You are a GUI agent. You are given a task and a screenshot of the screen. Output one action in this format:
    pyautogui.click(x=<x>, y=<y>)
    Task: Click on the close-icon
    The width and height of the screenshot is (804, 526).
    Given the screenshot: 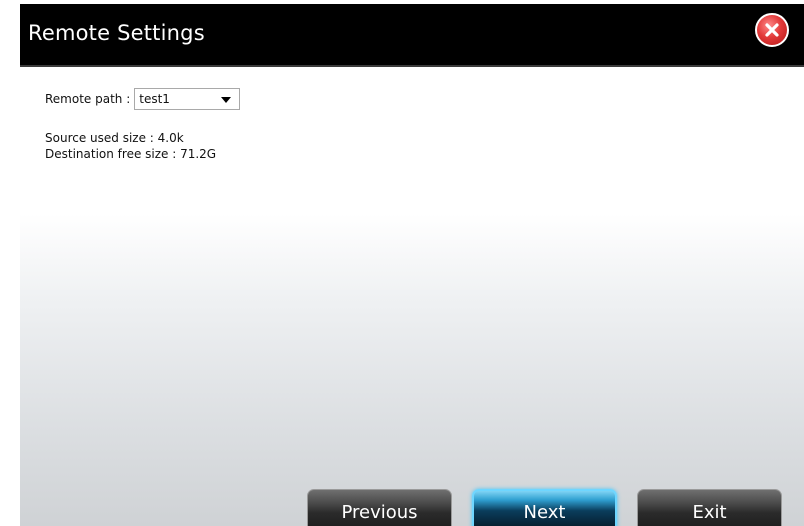 What is the action you would take?
    pyautogui.click(x=772, y=30)
    